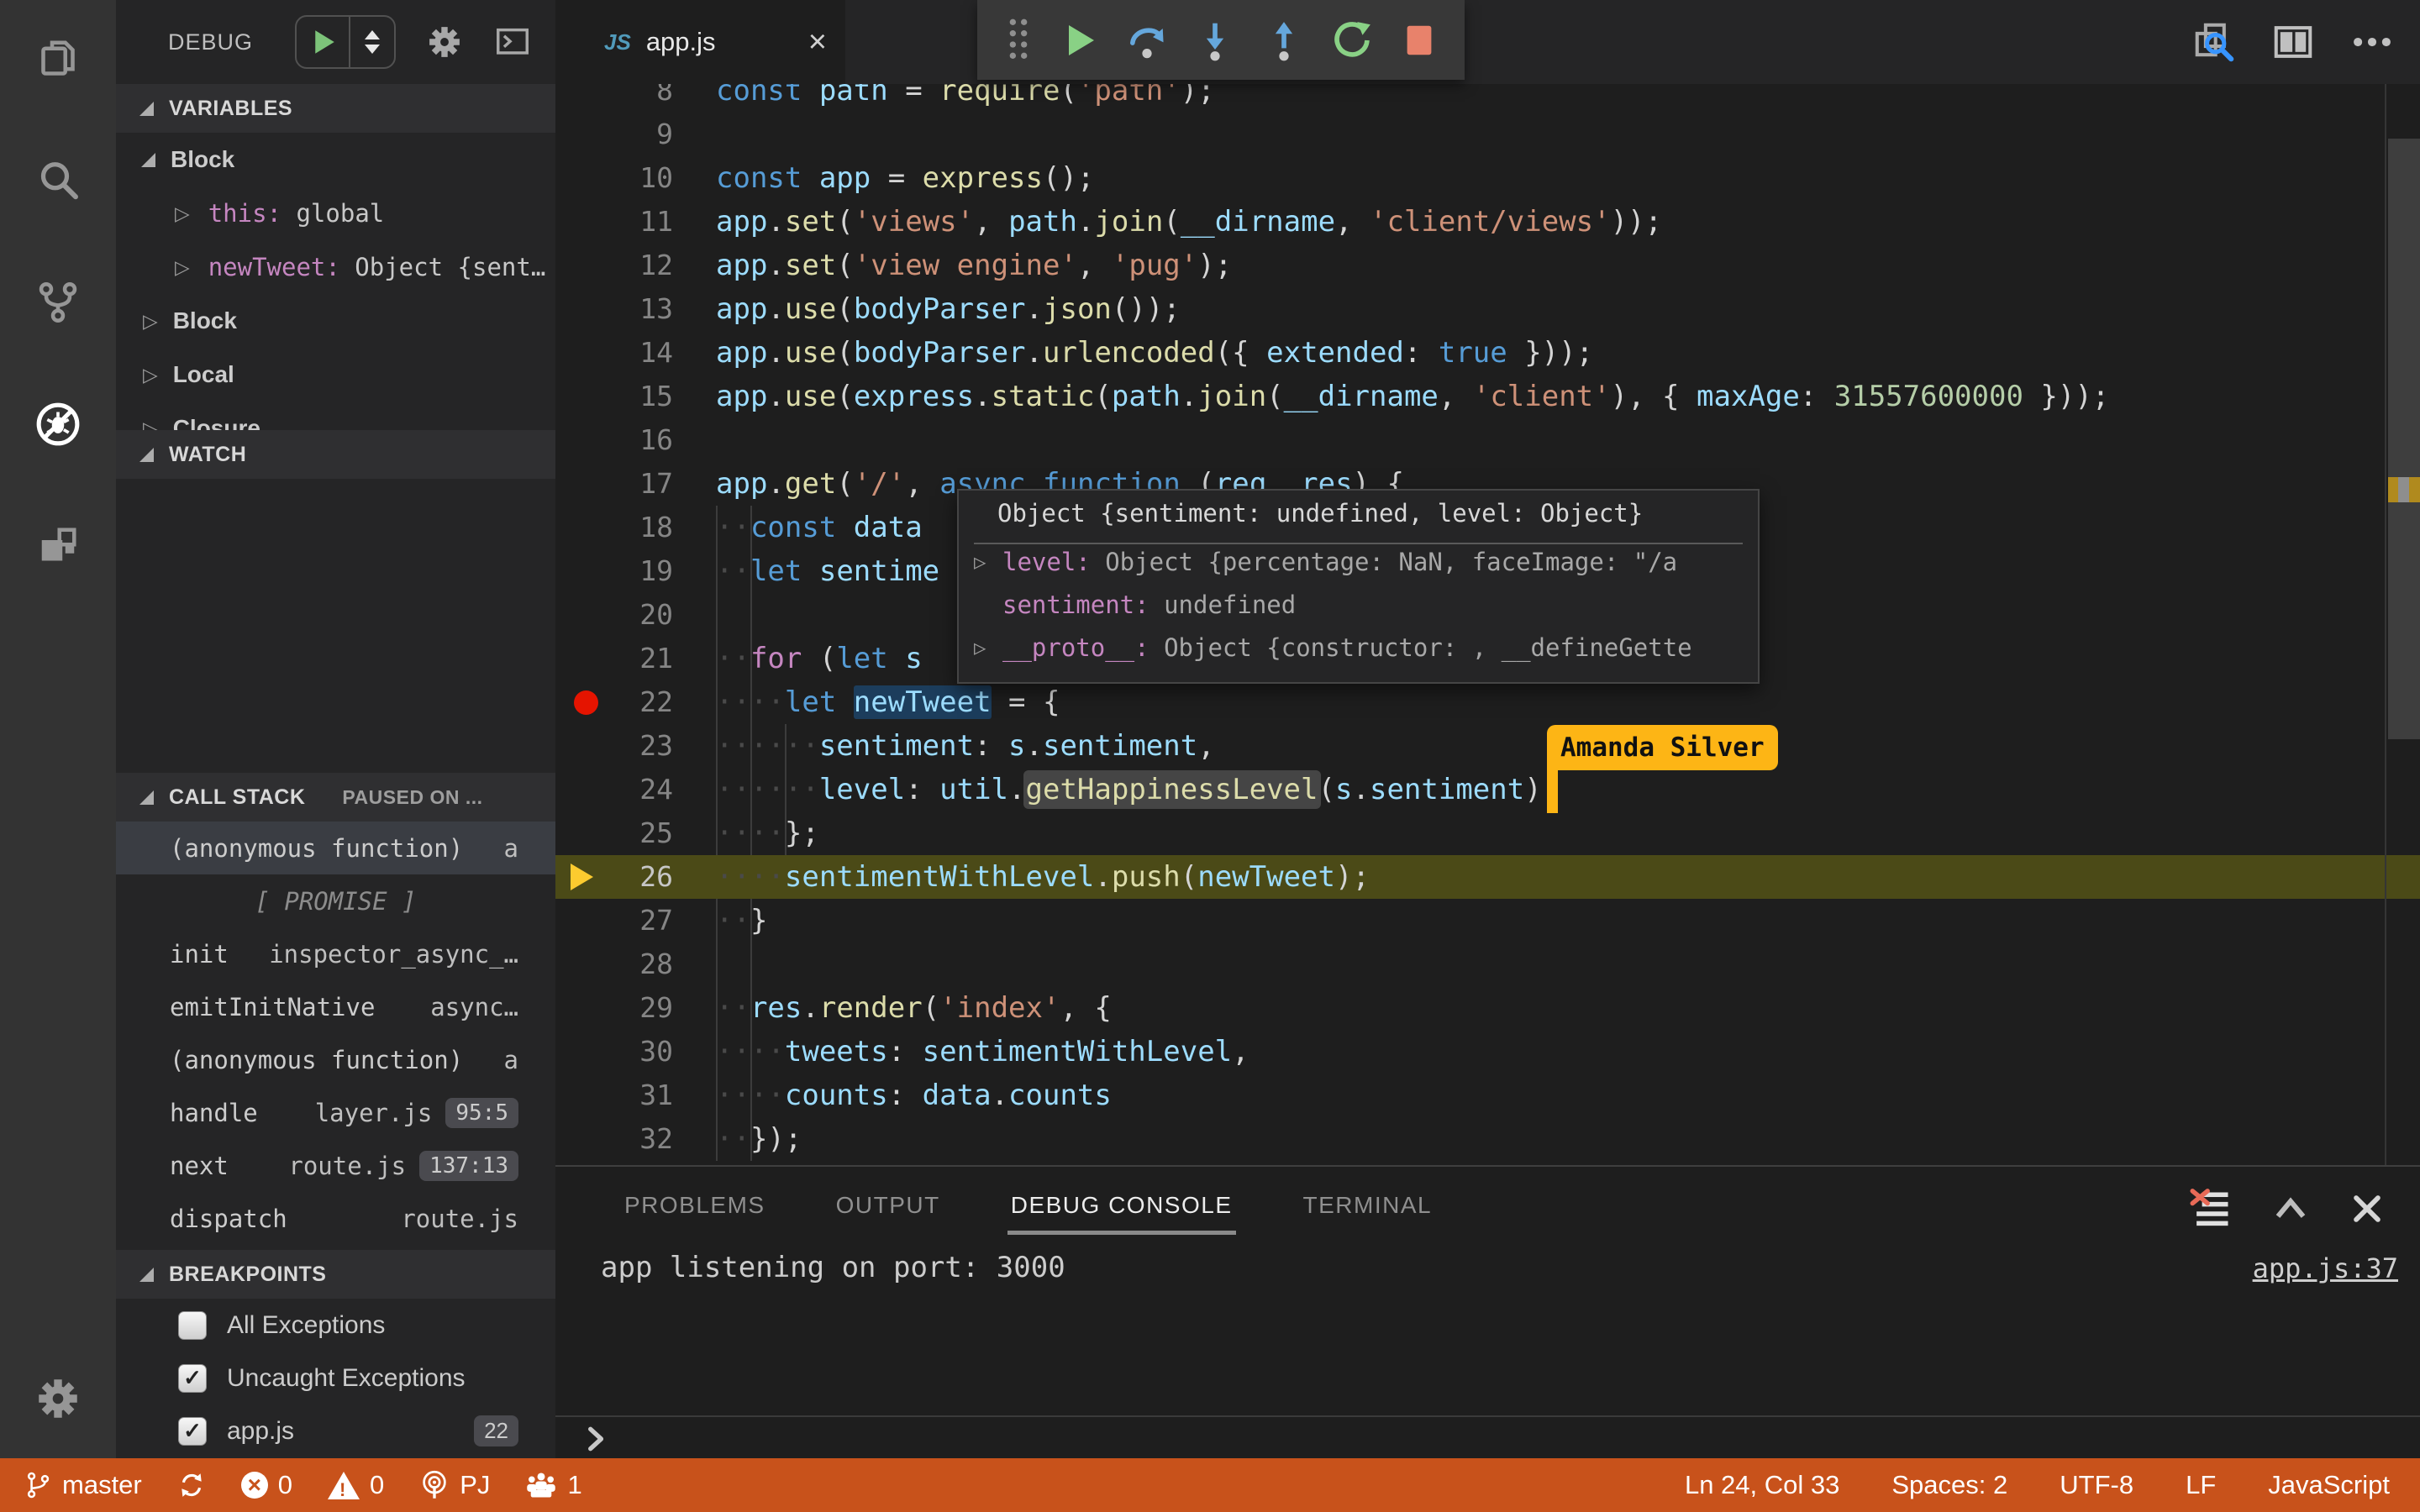 This screenshot has width=2420, height=1512. What do you see at coordinates (2211, 1209) in the screenshot?
I see `clear-console-button` at bounding box center [2211, 1209].